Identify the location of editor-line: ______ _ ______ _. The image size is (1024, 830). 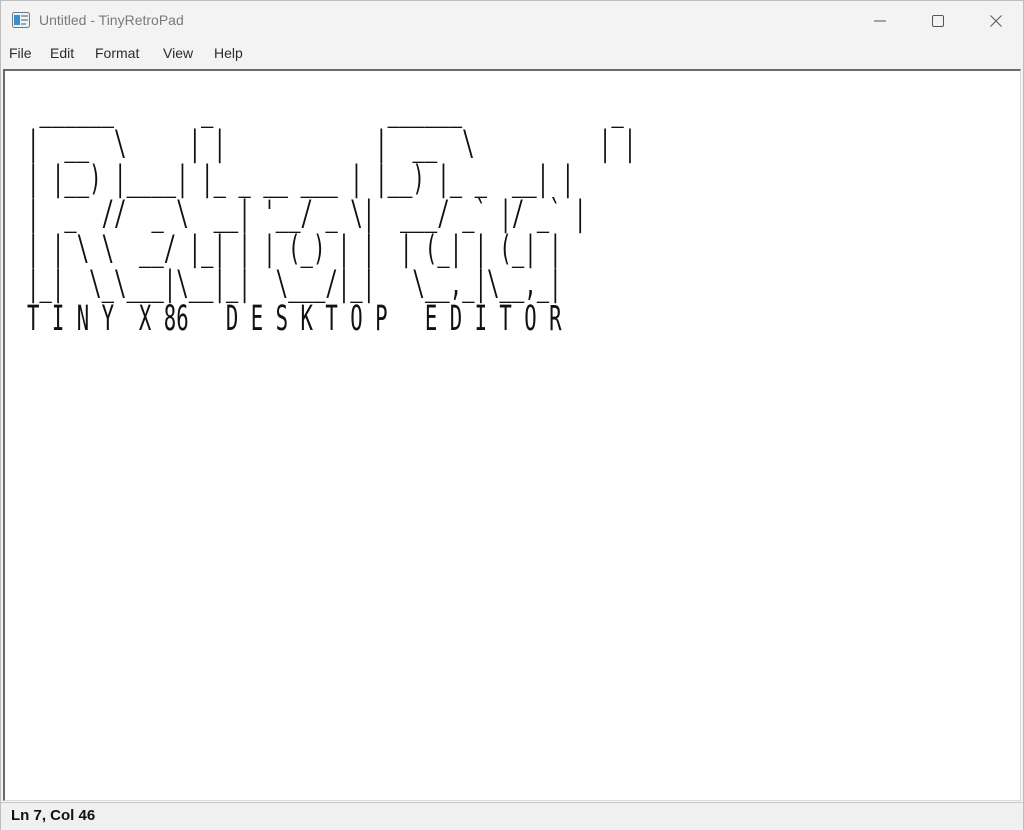
(332, 109).